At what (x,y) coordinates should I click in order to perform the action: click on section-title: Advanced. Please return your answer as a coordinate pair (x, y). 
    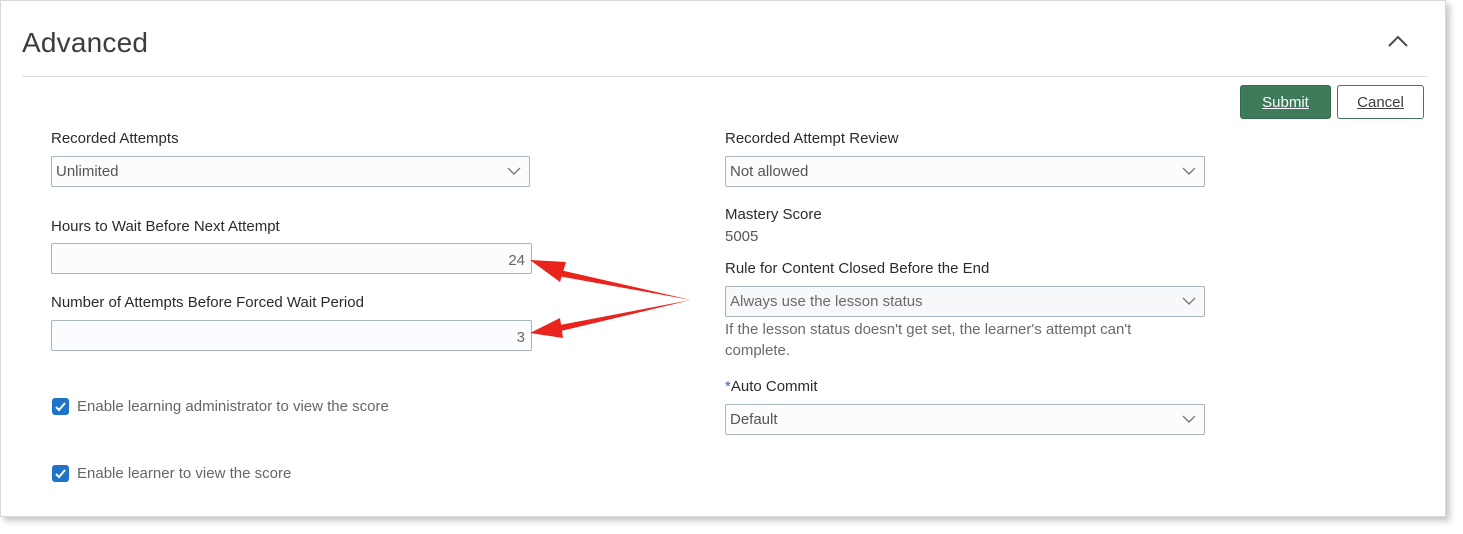
    Looking at the image, I should click on (85, 42).